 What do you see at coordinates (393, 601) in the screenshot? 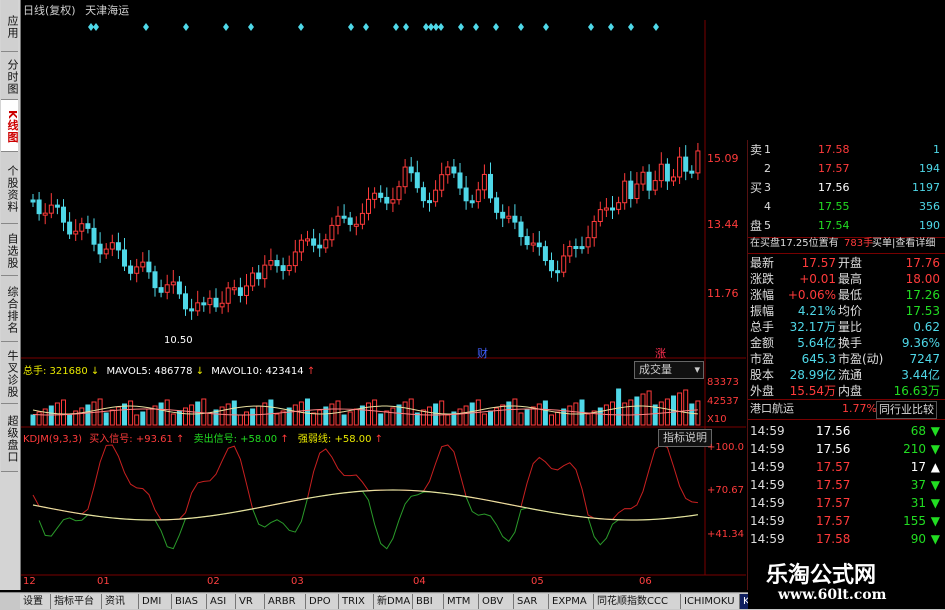
I see `indicator-tab: 新DMA` at bounding box center [393, 601].